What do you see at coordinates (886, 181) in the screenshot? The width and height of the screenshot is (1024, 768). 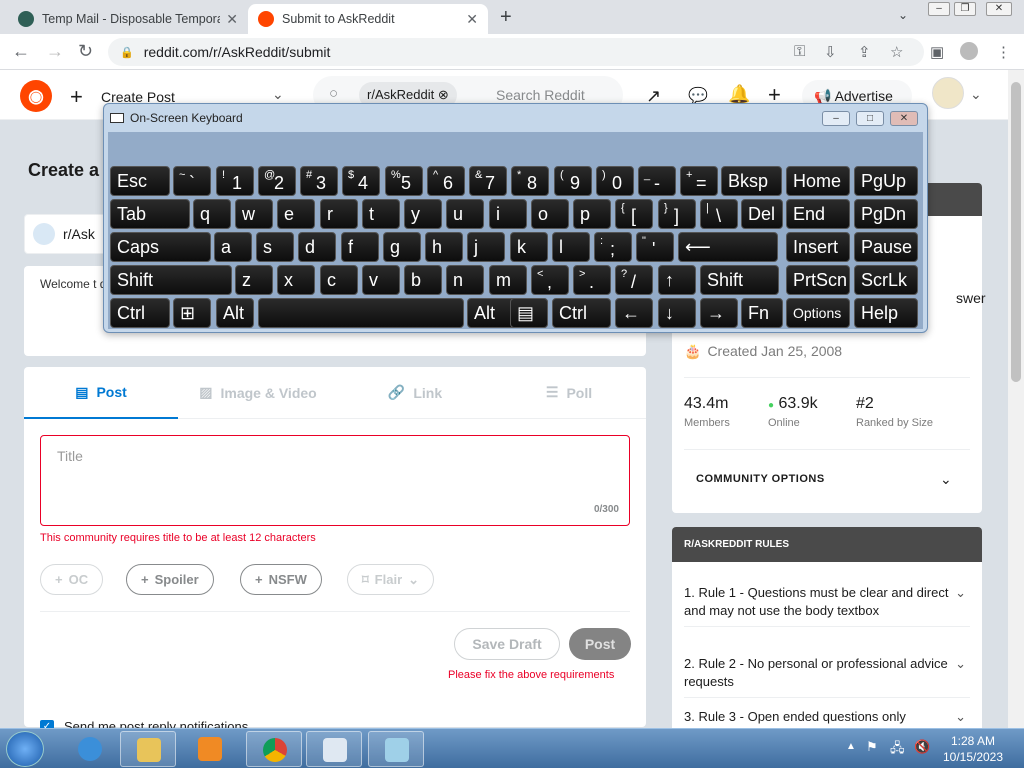 I see `osk-key: PgUp` at bounding box center [886, 181].